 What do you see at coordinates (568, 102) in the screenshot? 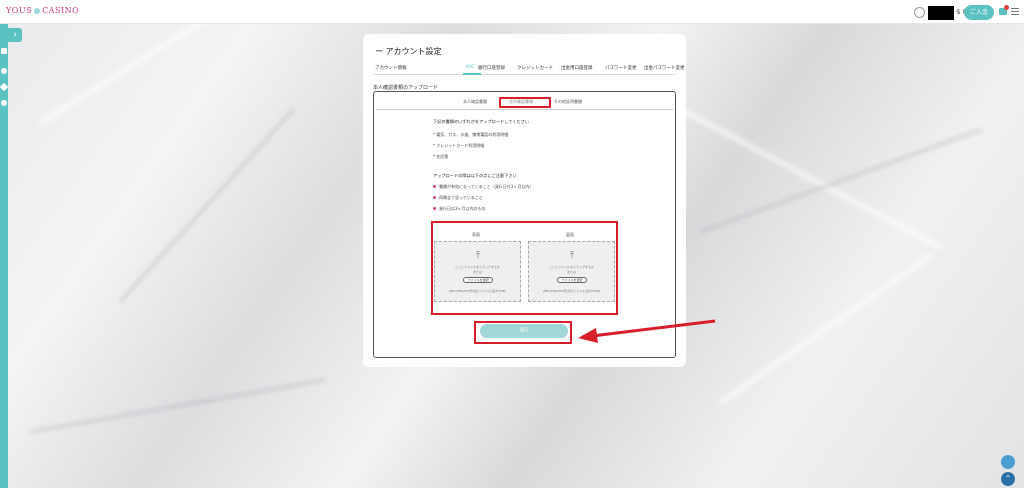
I see `subtab-other: その他証明書類` at bounding box center [568, 102].